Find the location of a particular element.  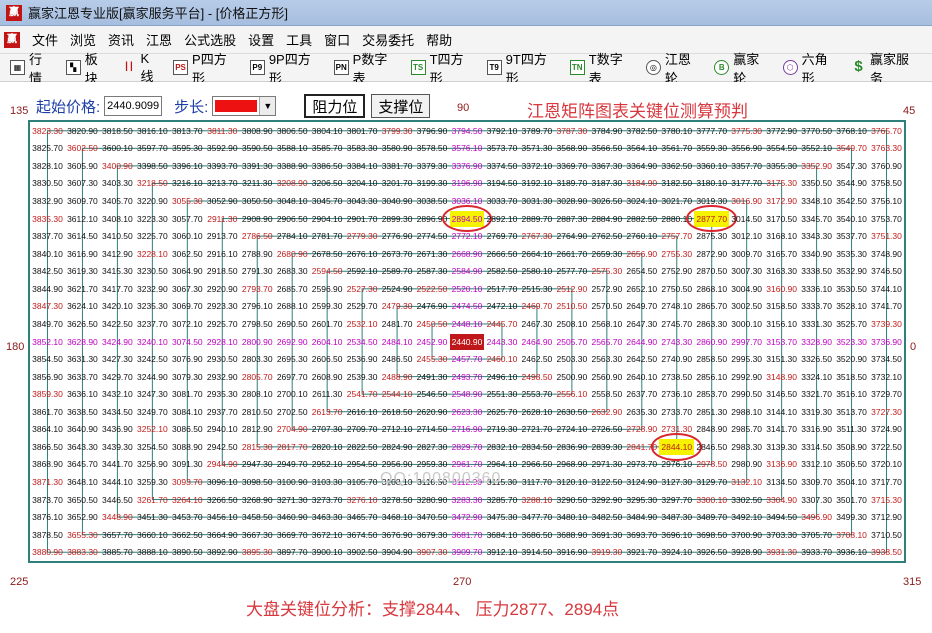

grid-cell: 3796.90 is located at coordinates (432, 130).